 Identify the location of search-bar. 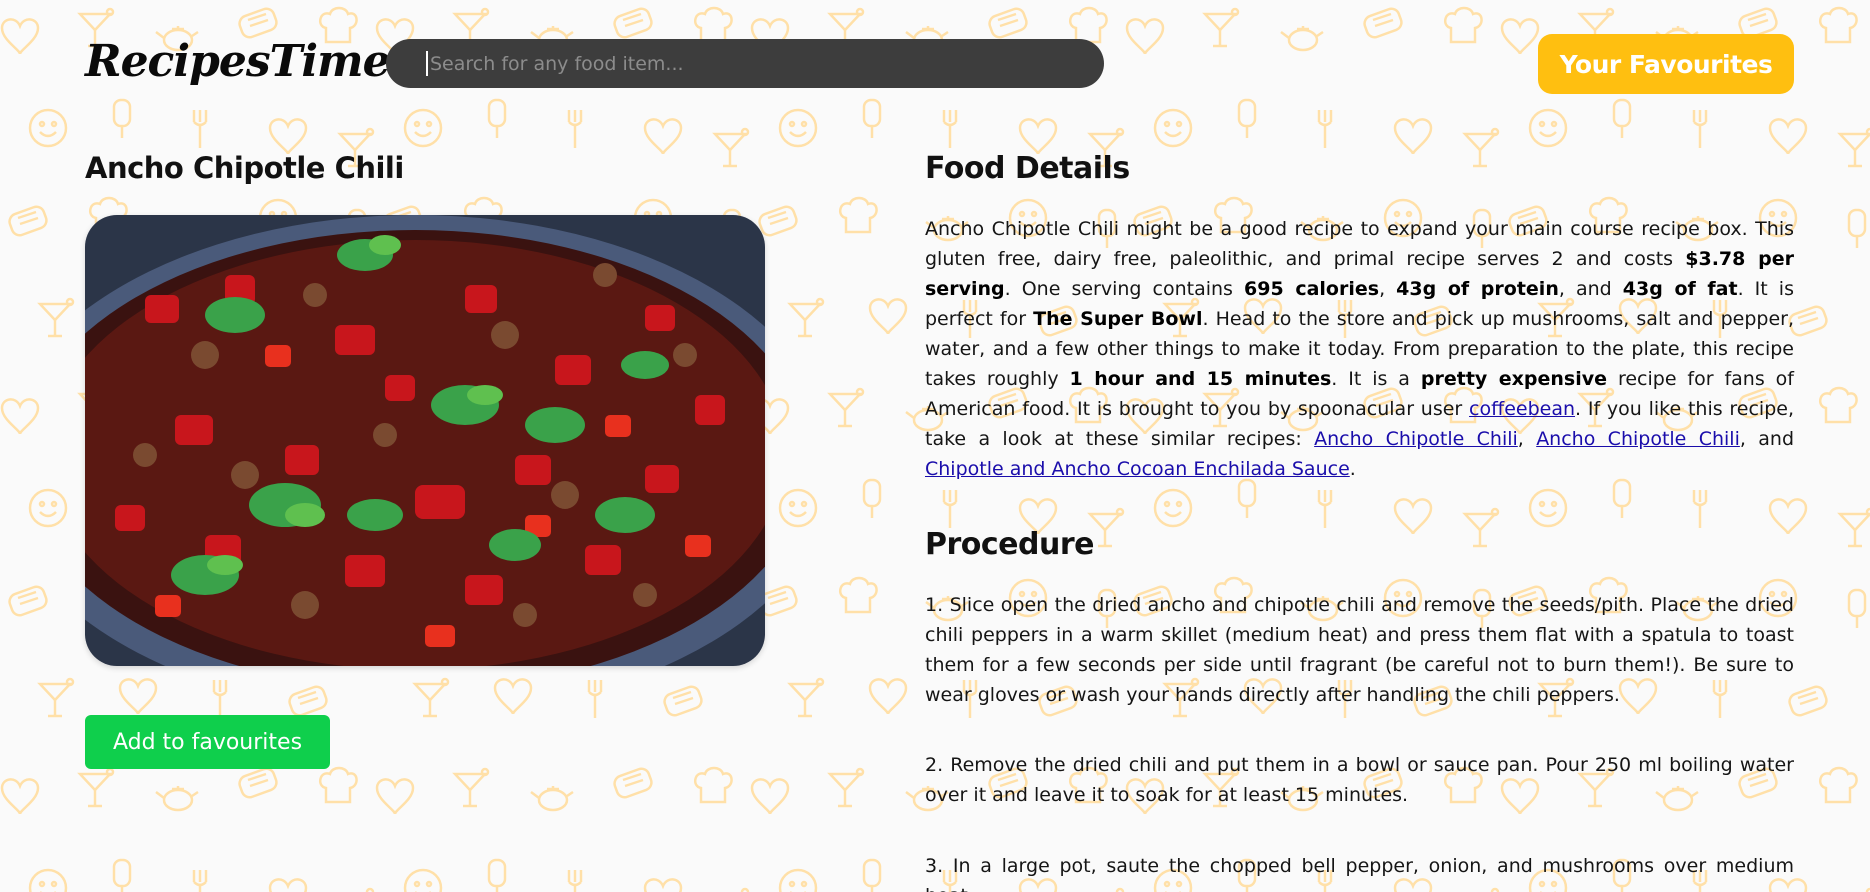
(745, 63).